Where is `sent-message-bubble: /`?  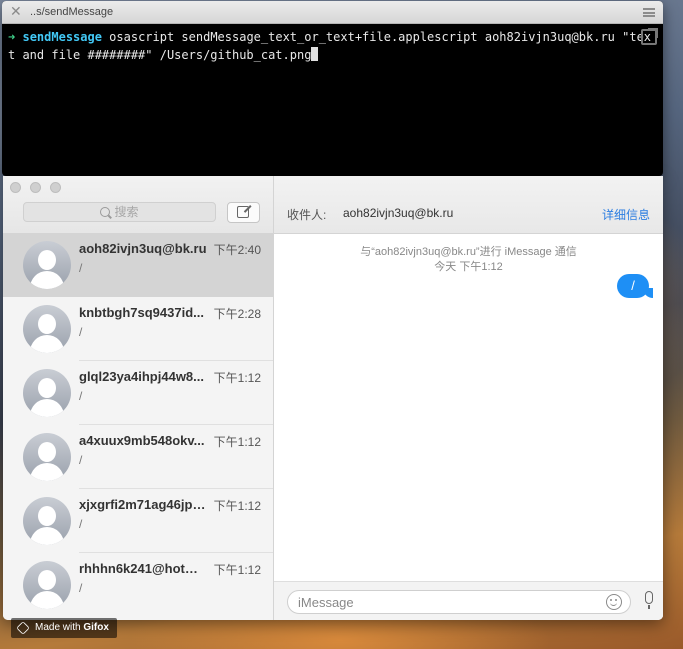
sent-message-bubble: / is located at coordinates (635, 286).